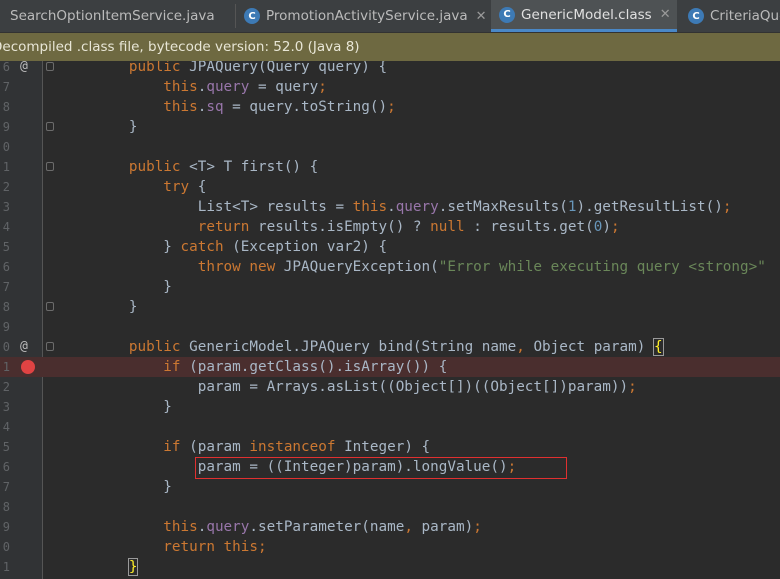 The width and height of the screenshot is (780, 579). I want to click on tab-generic-model: C GenericModel.class ✕, so click(584, 16).